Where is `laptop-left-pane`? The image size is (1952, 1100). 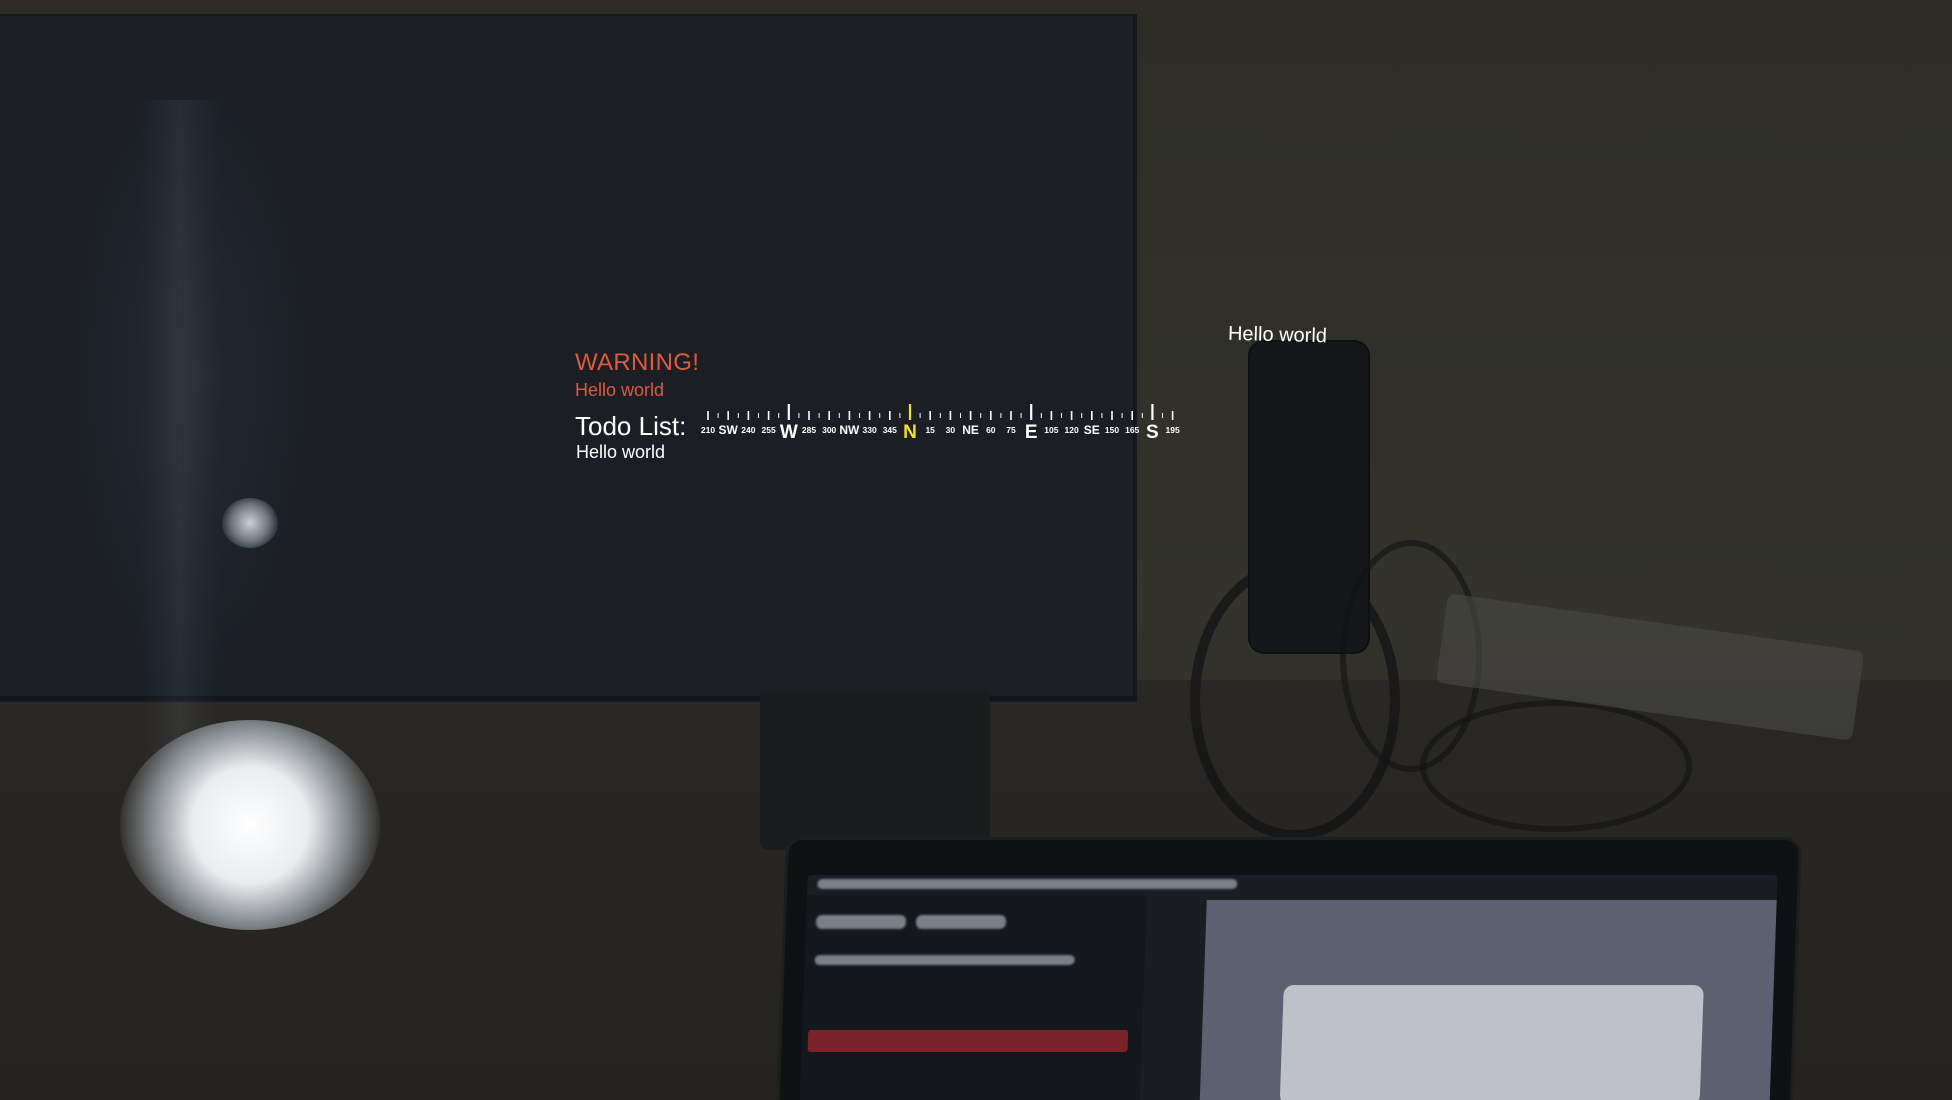 laptop-left-pane is located at coordinates (973, 997).